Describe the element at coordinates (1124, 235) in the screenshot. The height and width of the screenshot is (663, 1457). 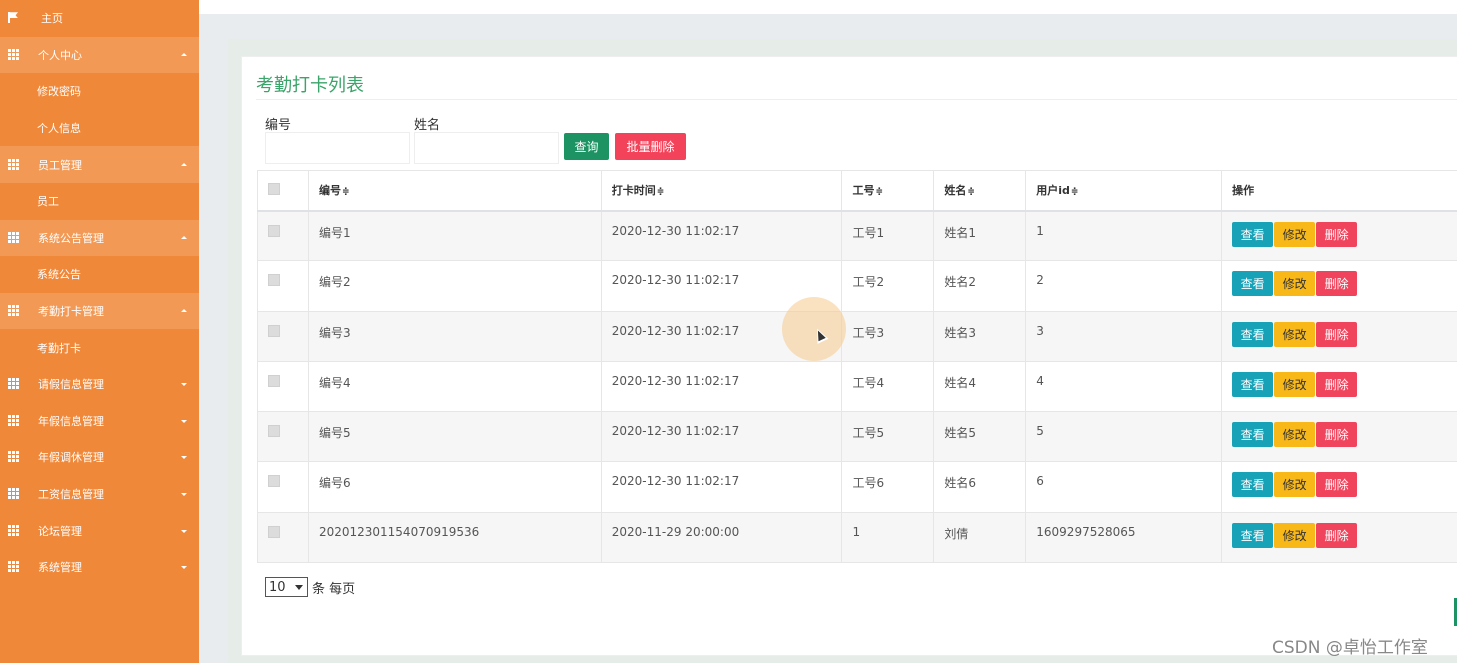
I see `table-cell: 1` at that location.